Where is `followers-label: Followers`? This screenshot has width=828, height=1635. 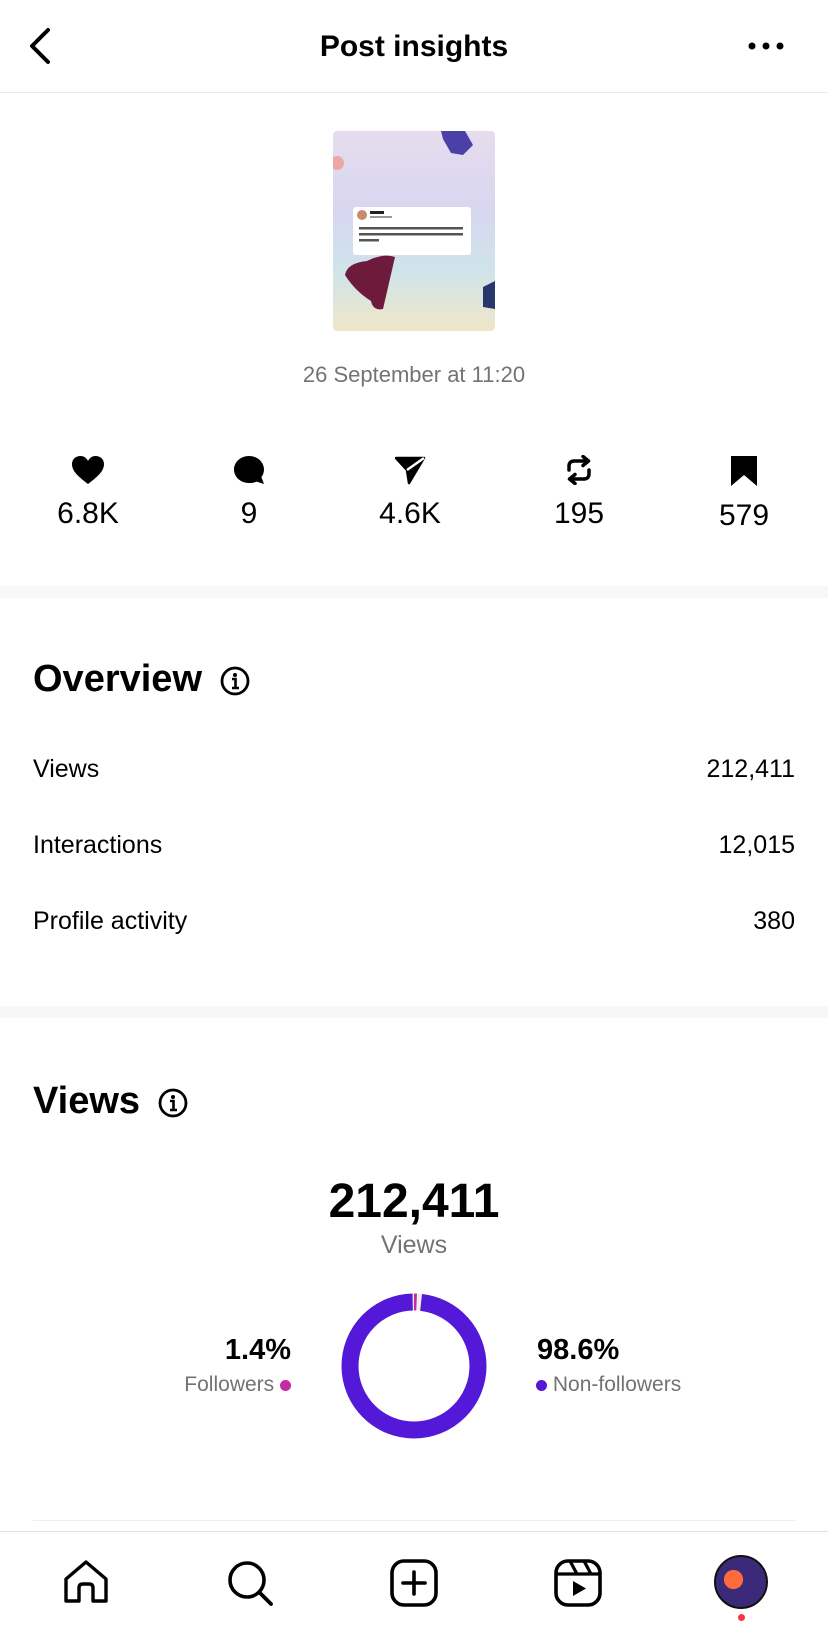 followers-label: Followers is located at coordinates (229, 1384).